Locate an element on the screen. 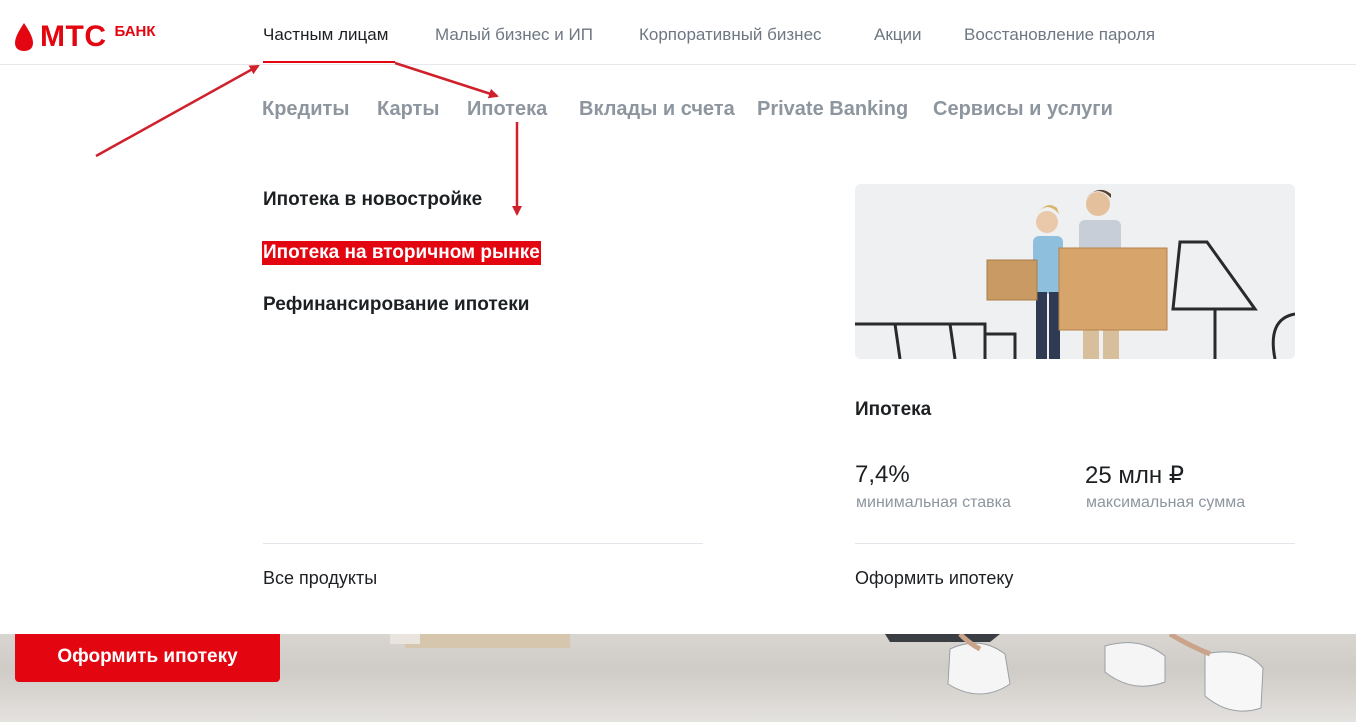  menu-divider is located at coordinates (483, 543).